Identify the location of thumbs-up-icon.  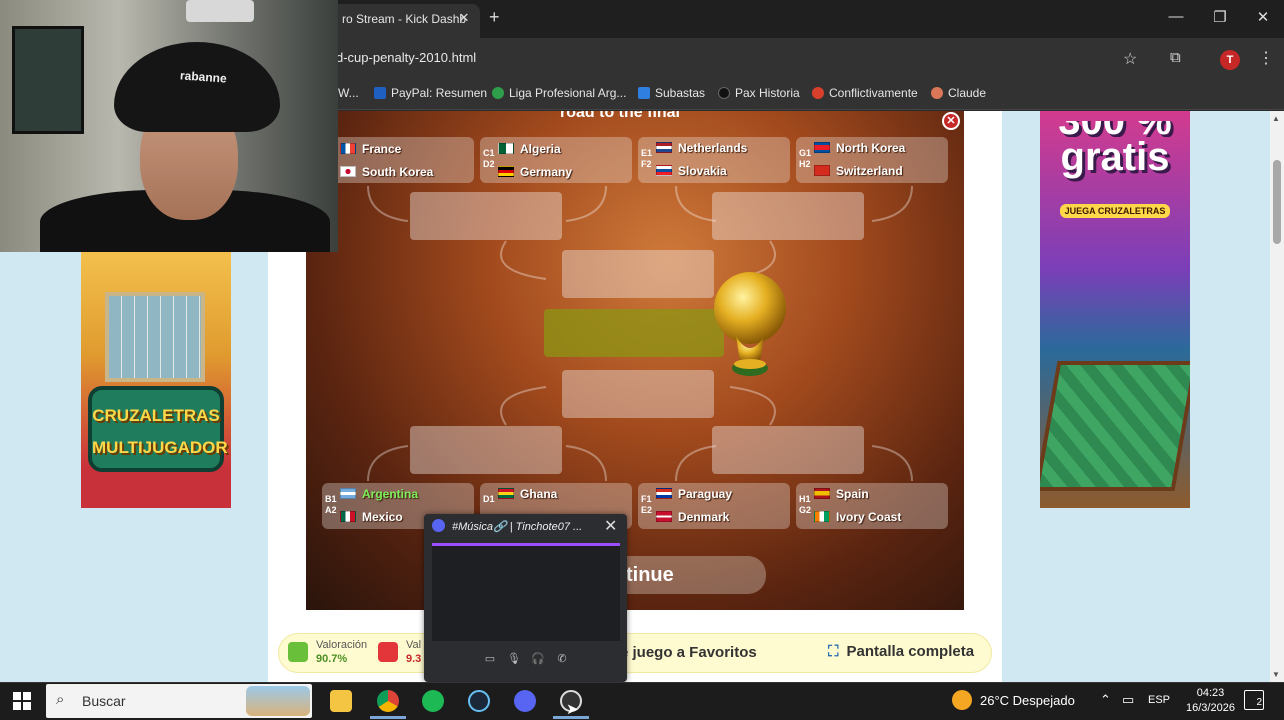
(298, 652).